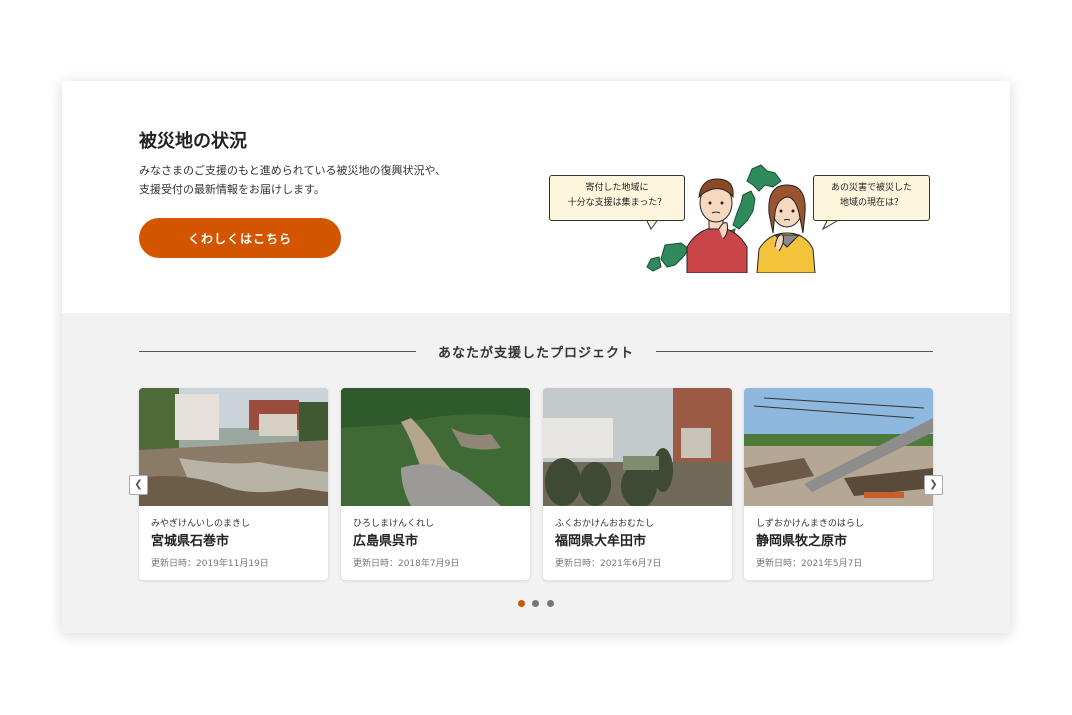 Image resolution: width=1072 pixels, height=715 pixels. What do you see at coordinates (210, 564) in the screenshot?
I see `project-updated: 更新日時：2019年11月19日` at bounding box center [210, 564].